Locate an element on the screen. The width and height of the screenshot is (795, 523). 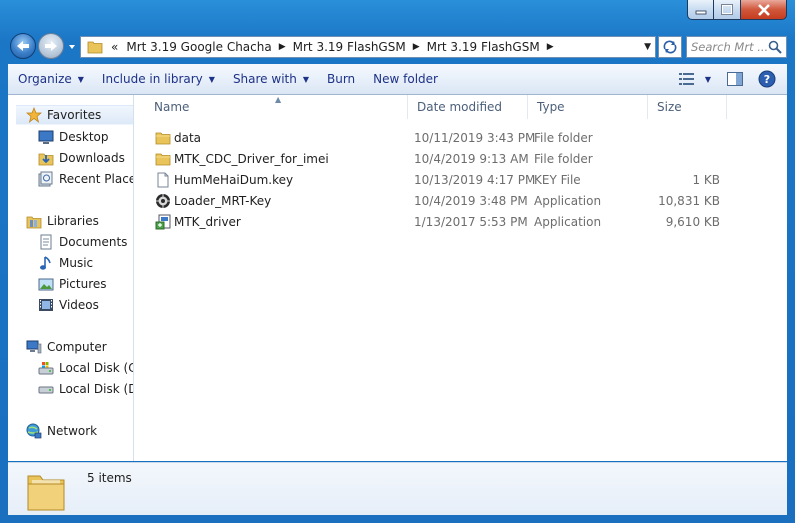
system-drive-icon is located at coordinates (46, 368).